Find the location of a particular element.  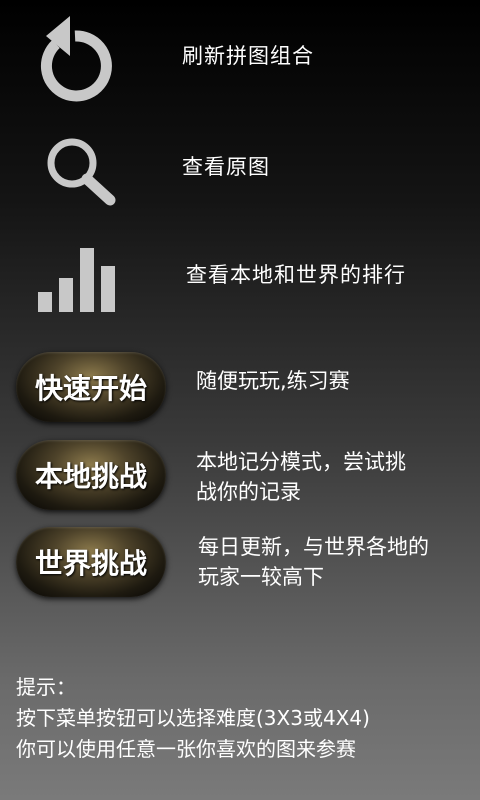

local-challenge-button-label: 本地挑战 is located at coordinates (90, 476).